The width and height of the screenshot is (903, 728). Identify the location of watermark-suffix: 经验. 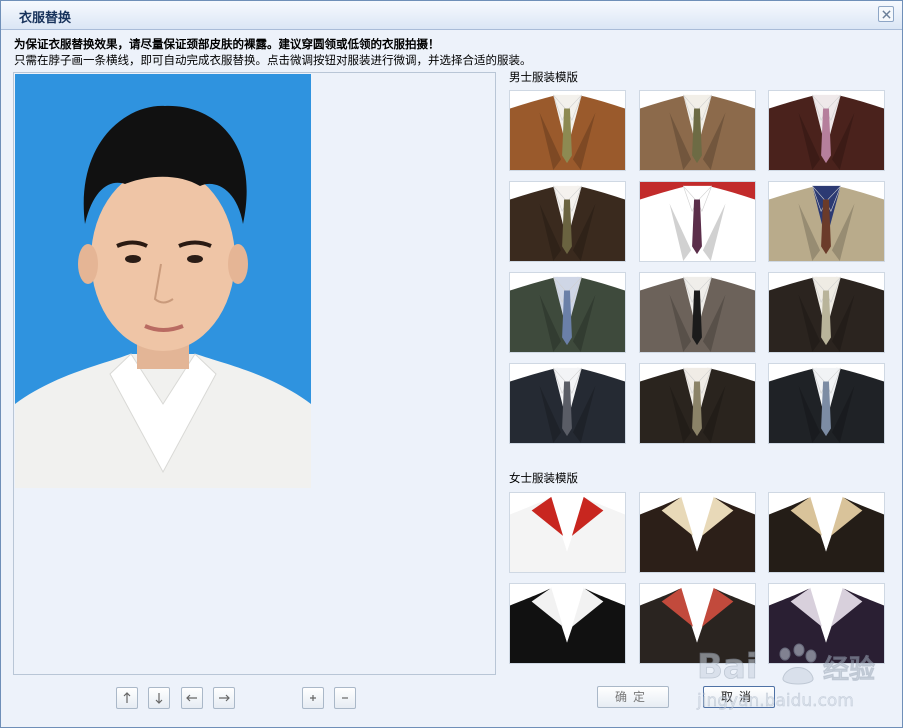
(849, 669).